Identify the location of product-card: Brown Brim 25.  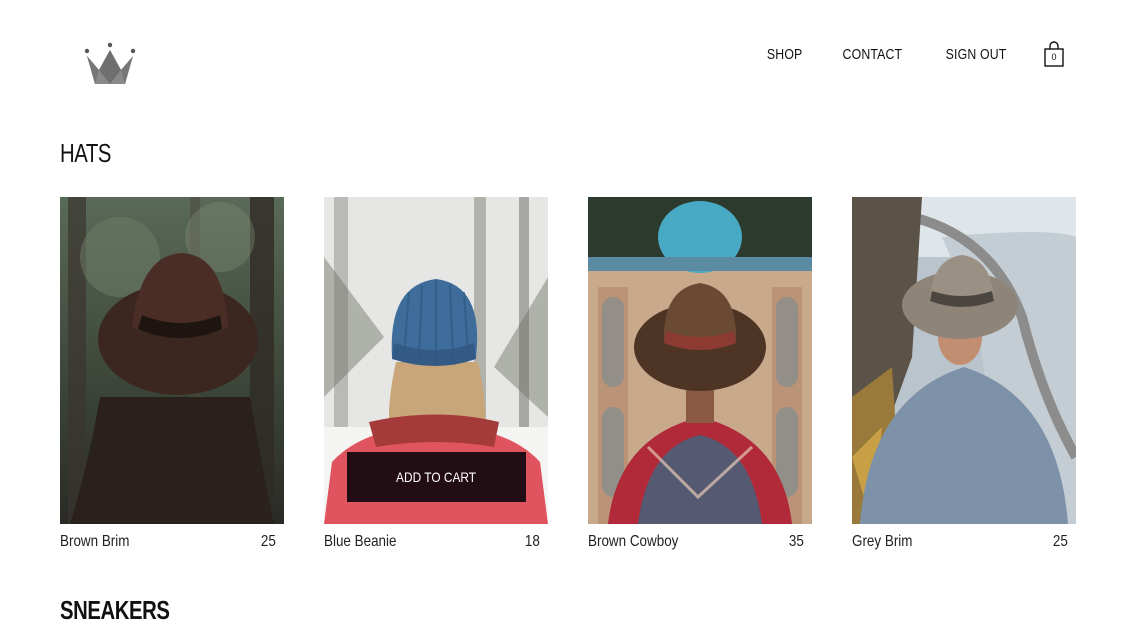
(172, 374).